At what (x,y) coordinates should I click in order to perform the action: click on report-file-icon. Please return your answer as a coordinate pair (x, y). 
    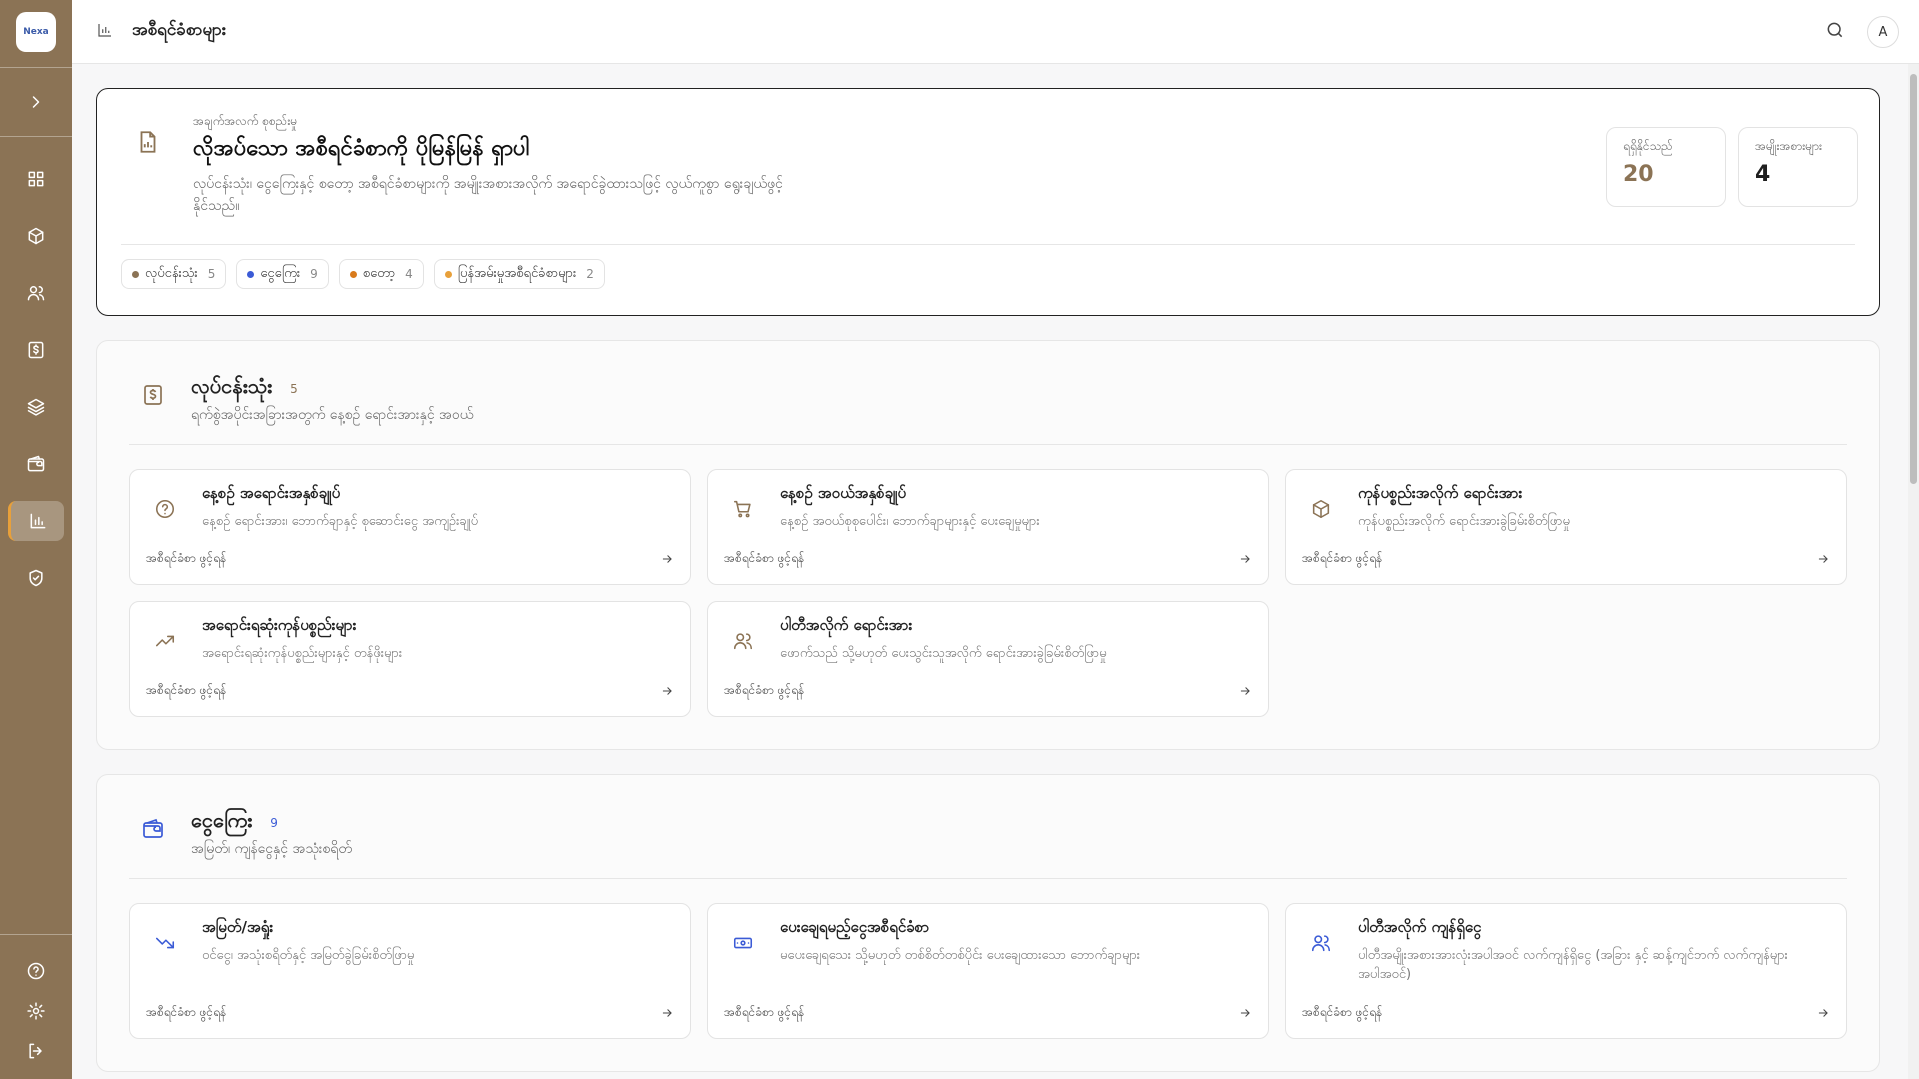
    Looking at the image, I should click on (148, 144).